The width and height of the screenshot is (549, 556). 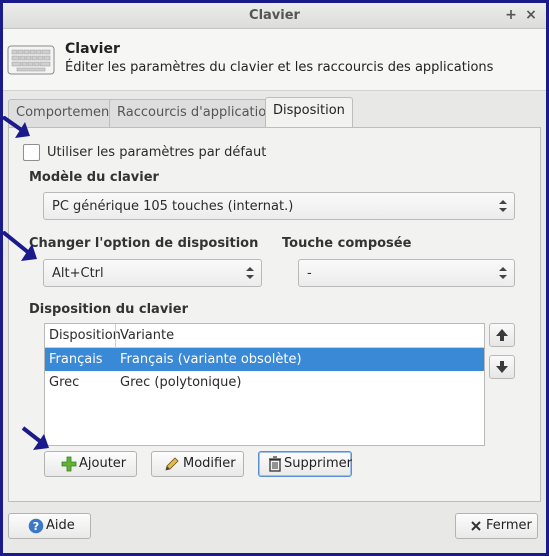 What do you see at coordinates (94, 177) in the screenshot?
I see `keyboard-model-label: Modèle du clavier` at bounding box center [94, 177].